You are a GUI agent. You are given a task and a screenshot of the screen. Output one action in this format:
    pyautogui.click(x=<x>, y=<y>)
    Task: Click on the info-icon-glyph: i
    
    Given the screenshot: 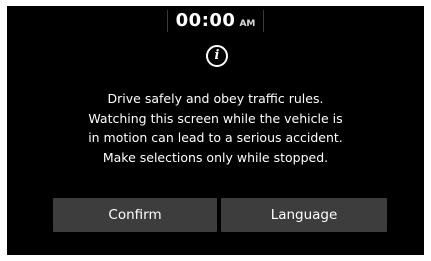 What is the action you would take?
    pyautogui.click(x=217, y=55)
    